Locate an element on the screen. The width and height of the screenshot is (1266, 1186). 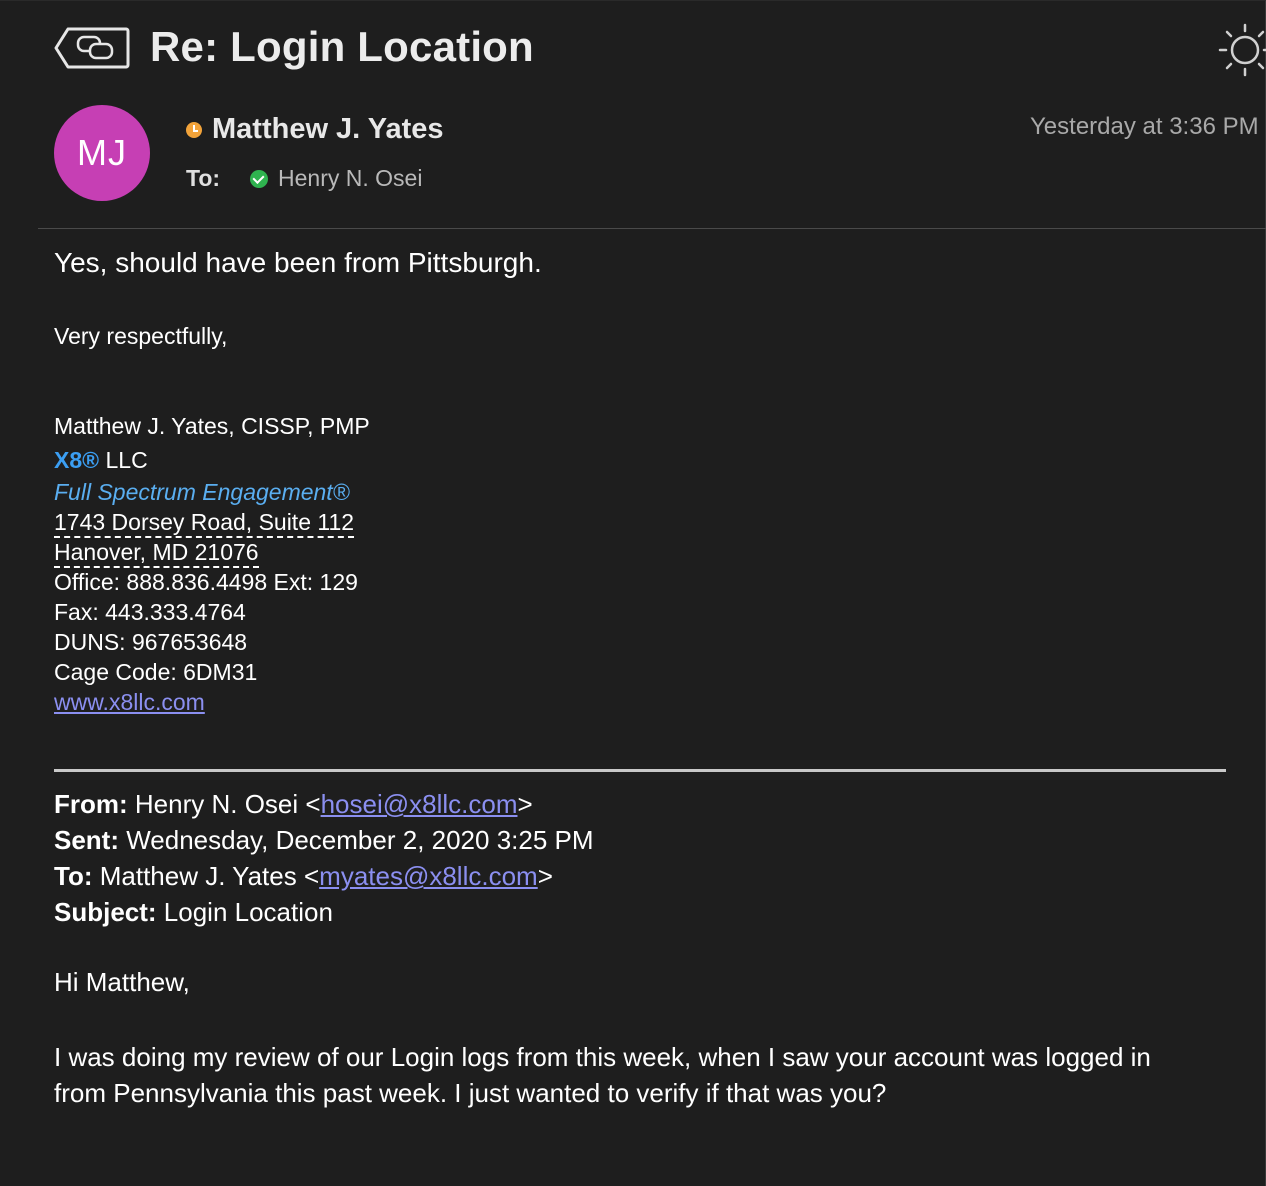
signature-address-line1: 1743 Dorsey Road, Suite 112 is located at coordinates (204, 523).